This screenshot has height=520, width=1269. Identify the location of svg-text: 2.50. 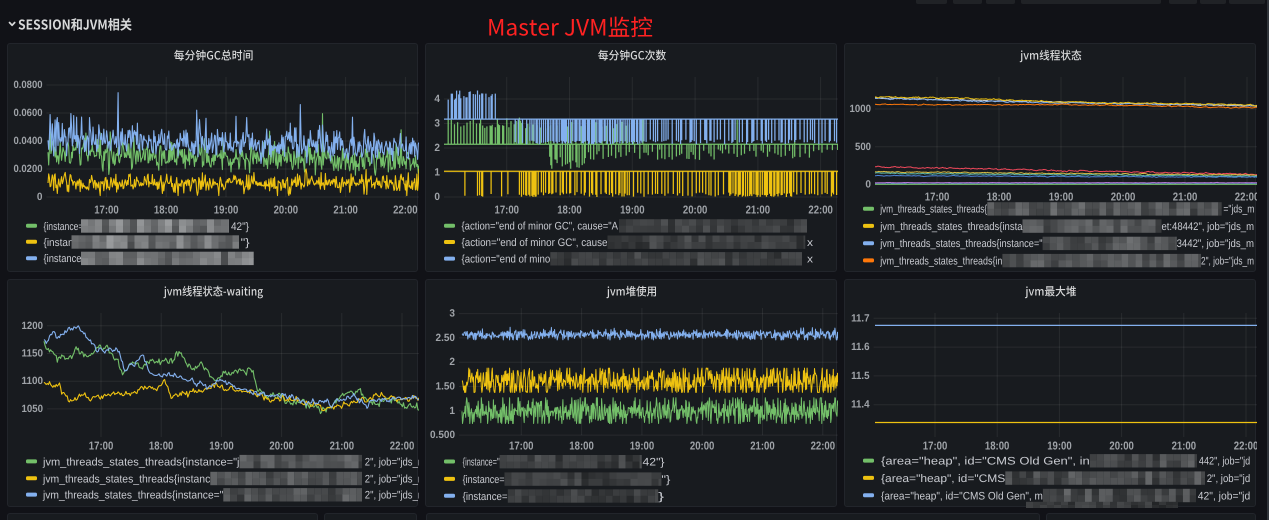
(446, 338).